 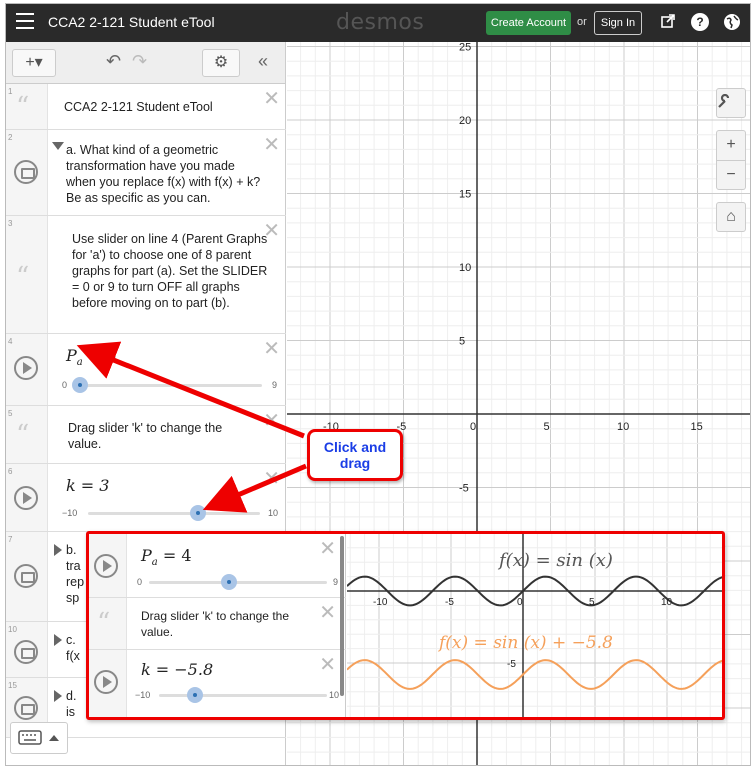 I want to click on expression-item-4: 4 Pa = 0 0 9 ✕, so click(x=146, y=370).